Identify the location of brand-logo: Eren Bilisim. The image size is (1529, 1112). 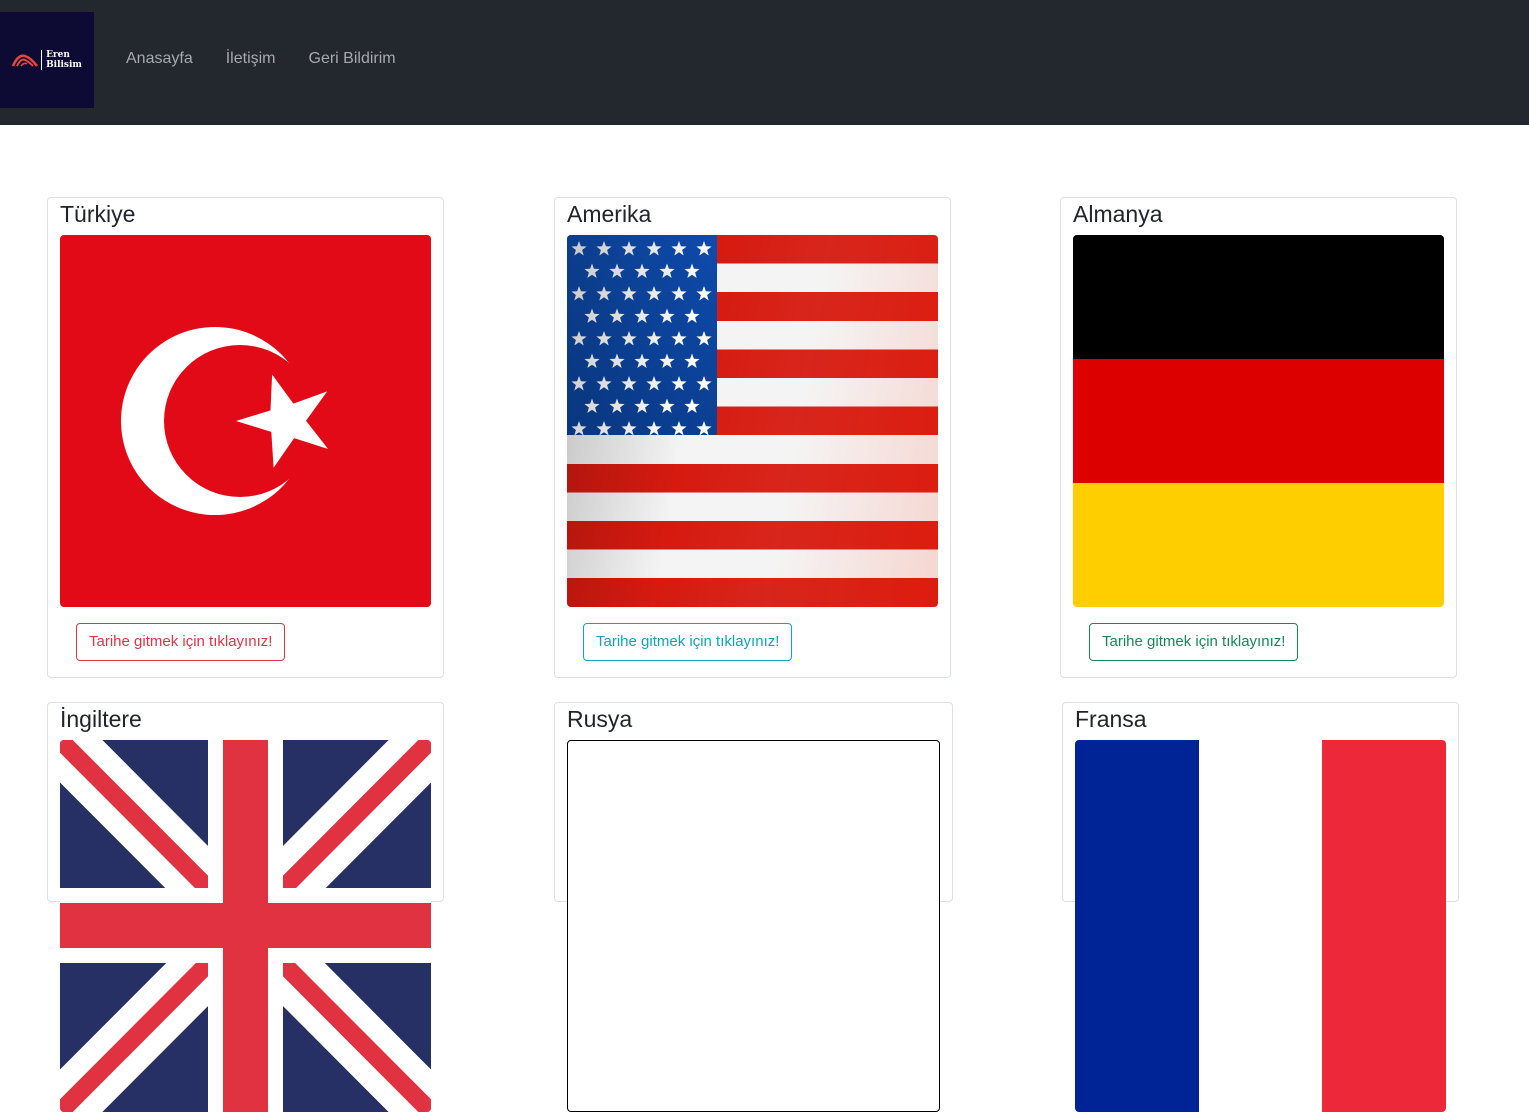
(47, 60).